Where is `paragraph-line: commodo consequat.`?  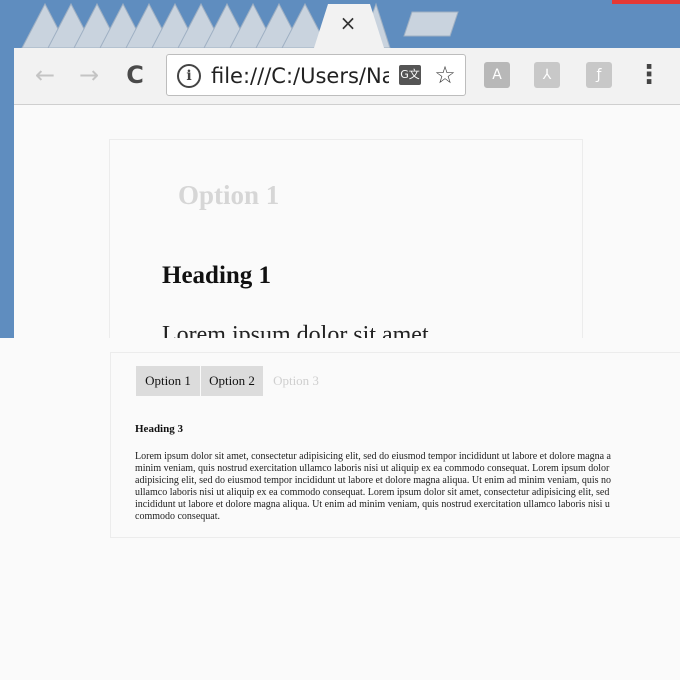 paragraph-line: commodo consequat. is located at coordinates (177, 516).